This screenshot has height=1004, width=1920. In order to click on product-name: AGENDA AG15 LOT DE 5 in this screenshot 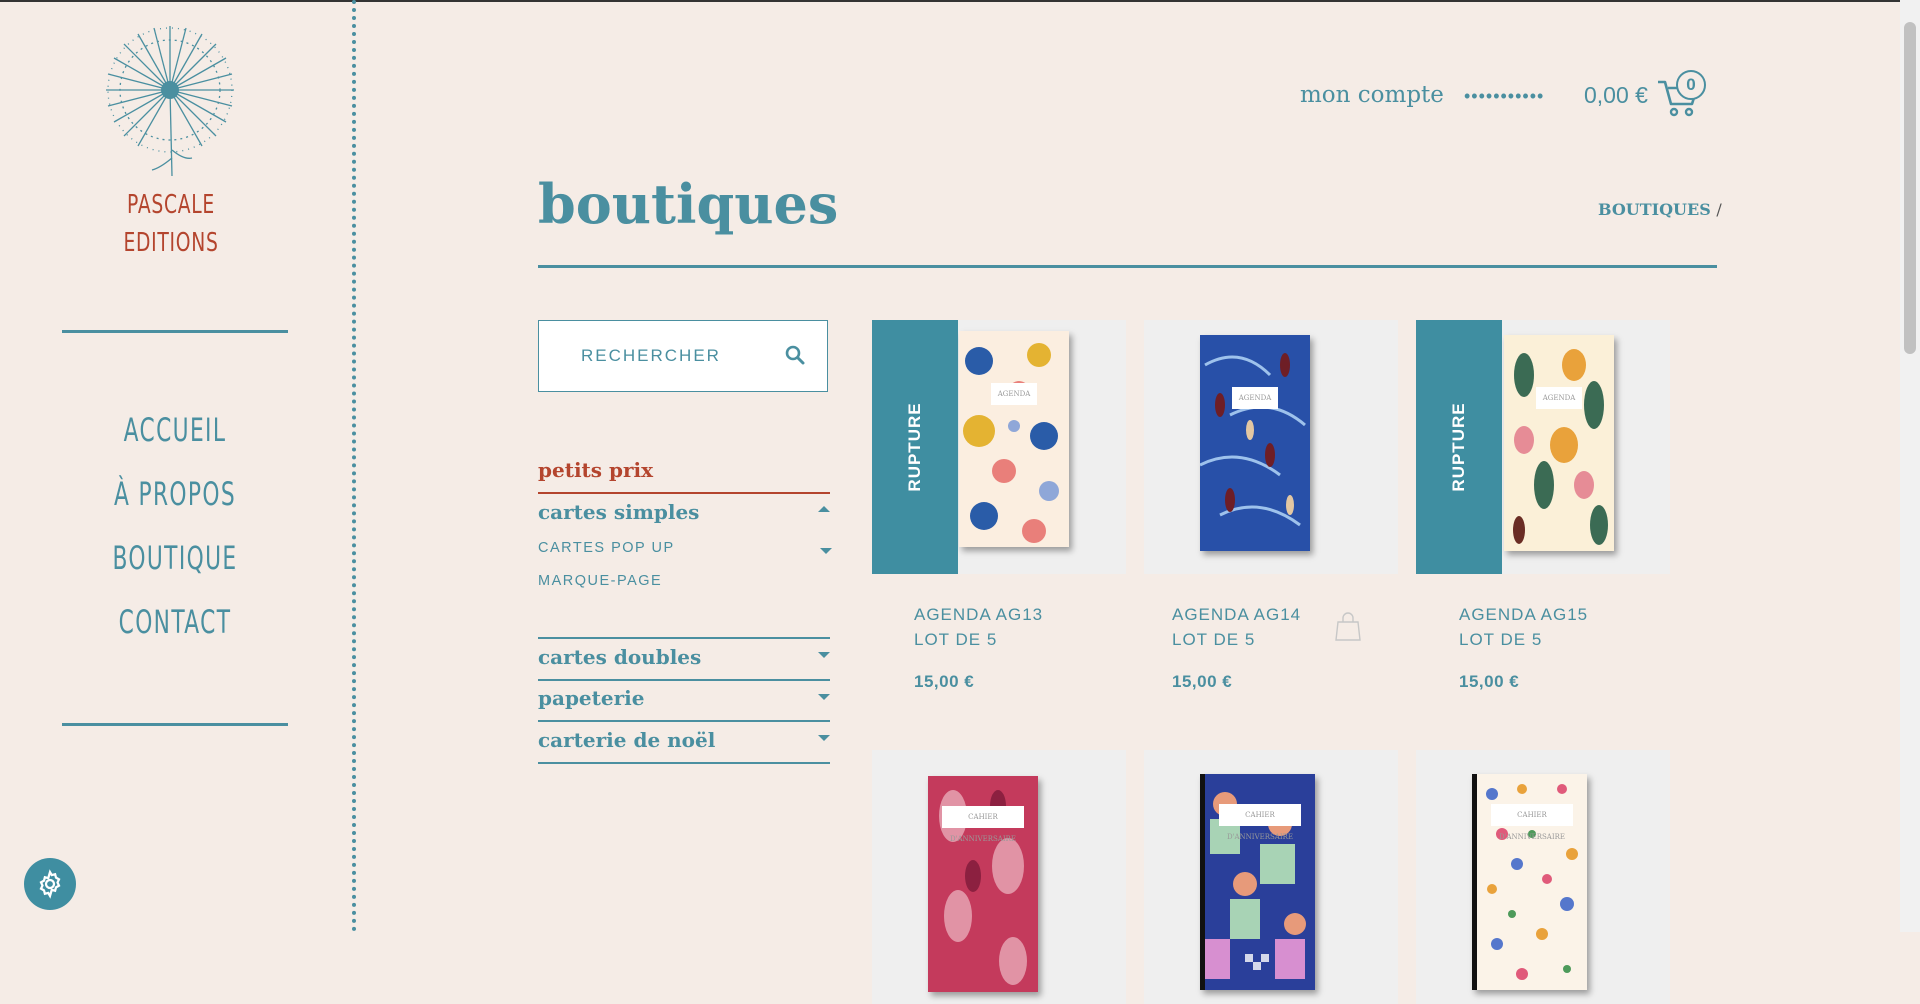, I will do `click(1523, 627)`.